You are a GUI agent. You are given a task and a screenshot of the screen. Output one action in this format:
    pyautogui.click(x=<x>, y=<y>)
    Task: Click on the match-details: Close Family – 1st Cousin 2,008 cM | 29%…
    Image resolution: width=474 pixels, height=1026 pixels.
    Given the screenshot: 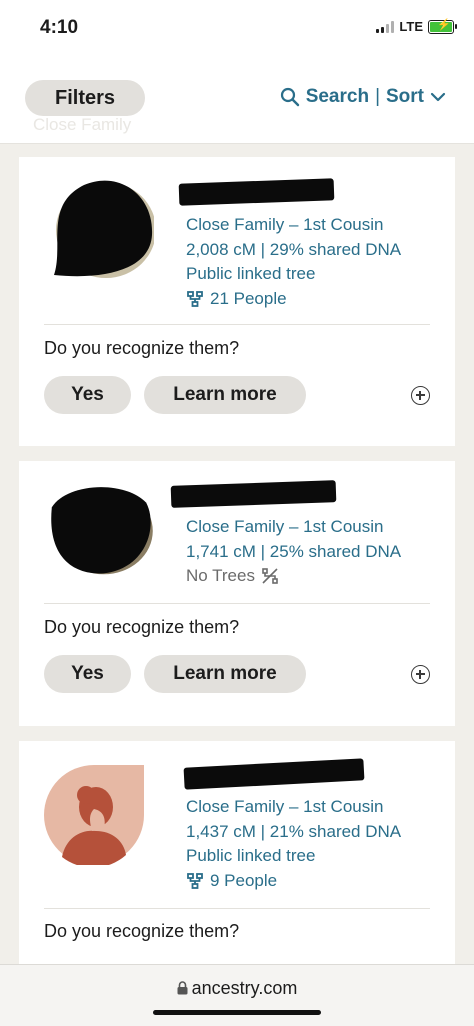 What is the action you would take?
    pyautogui.click(x=293, y=262)
    